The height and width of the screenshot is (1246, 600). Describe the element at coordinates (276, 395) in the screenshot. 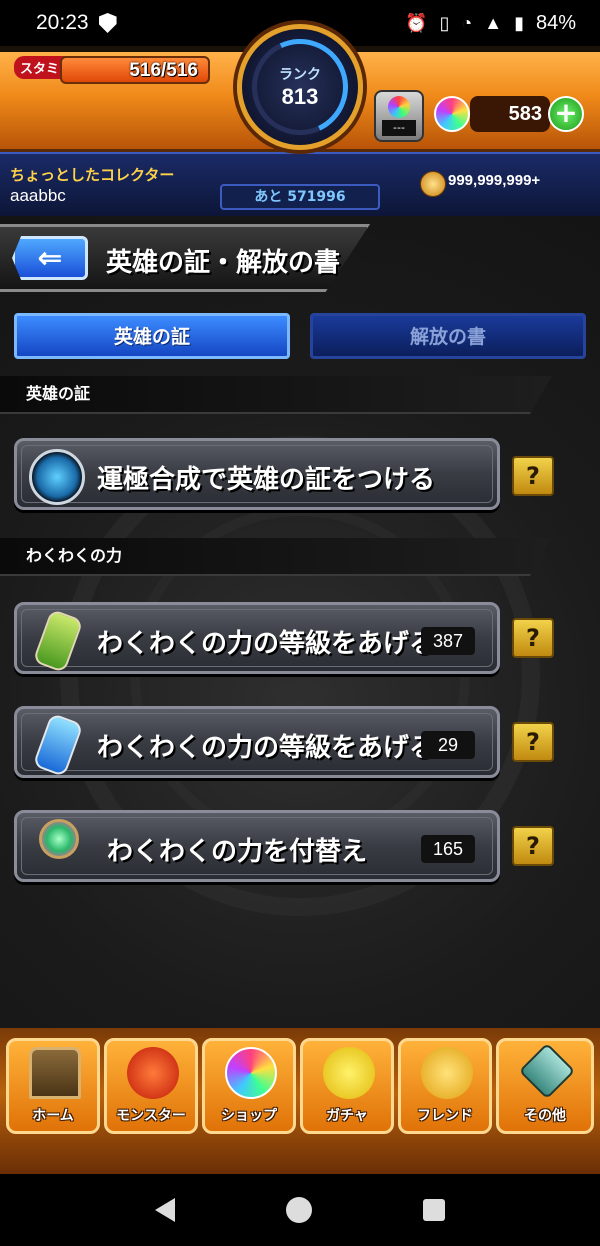

I see `section-header-hero-proof: 英雄の証` at that location.